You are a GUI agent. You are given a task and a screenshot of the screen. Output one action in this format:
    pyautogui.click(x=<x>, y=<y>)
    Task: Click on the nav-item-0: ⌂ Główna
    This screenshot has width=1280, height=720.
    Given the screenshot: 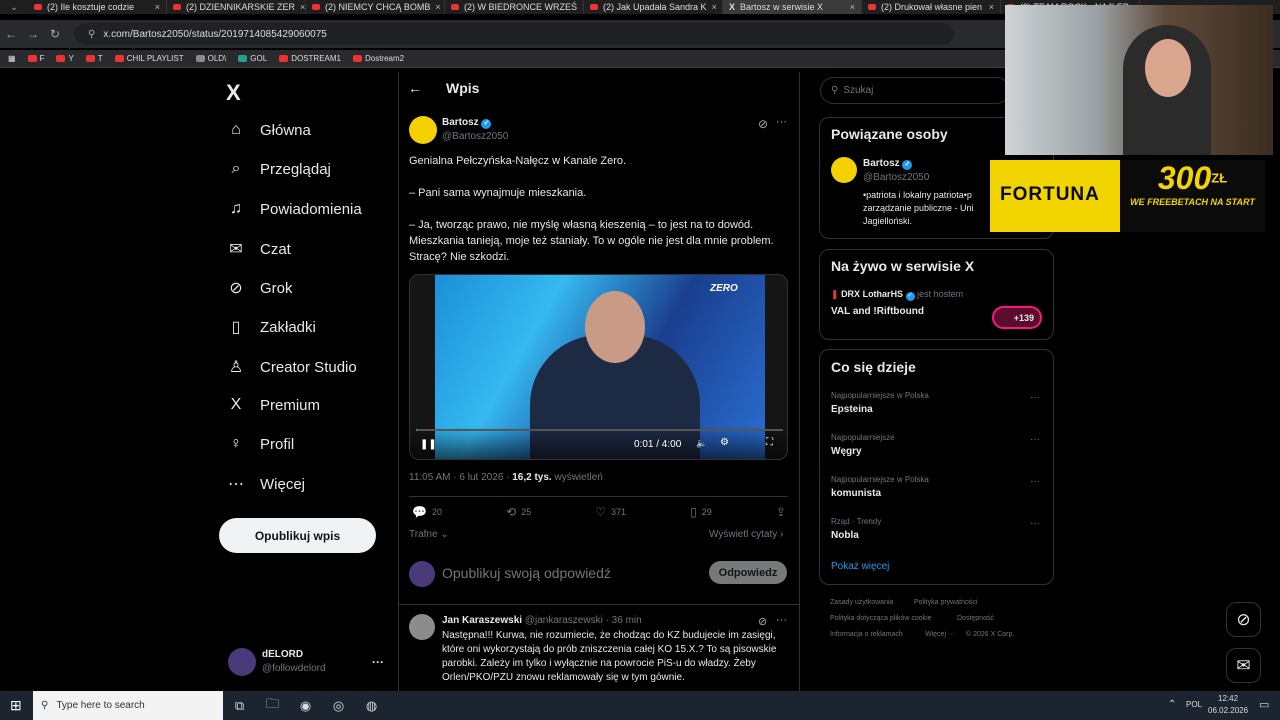 What is the action you would take?
    pyautogui.click(x=268, y=130)
    